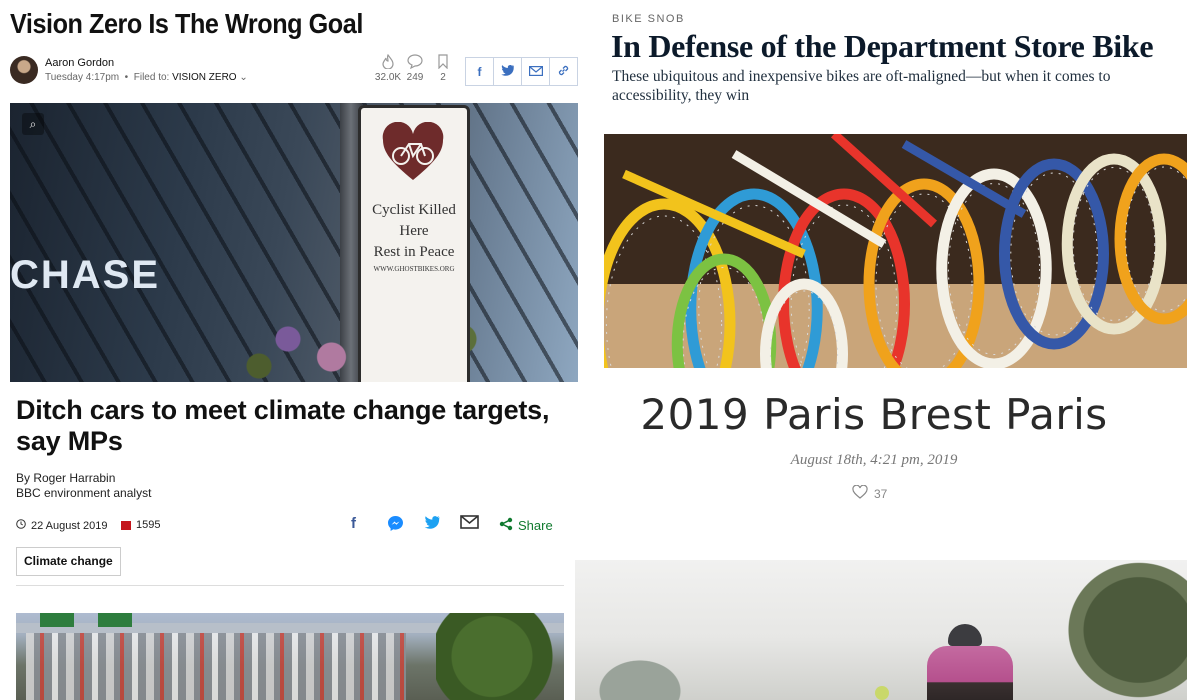  Describe the element at coordinates (648, 19) in the screenshot. I see `section-kicker: BIKE SNOB` at that location.